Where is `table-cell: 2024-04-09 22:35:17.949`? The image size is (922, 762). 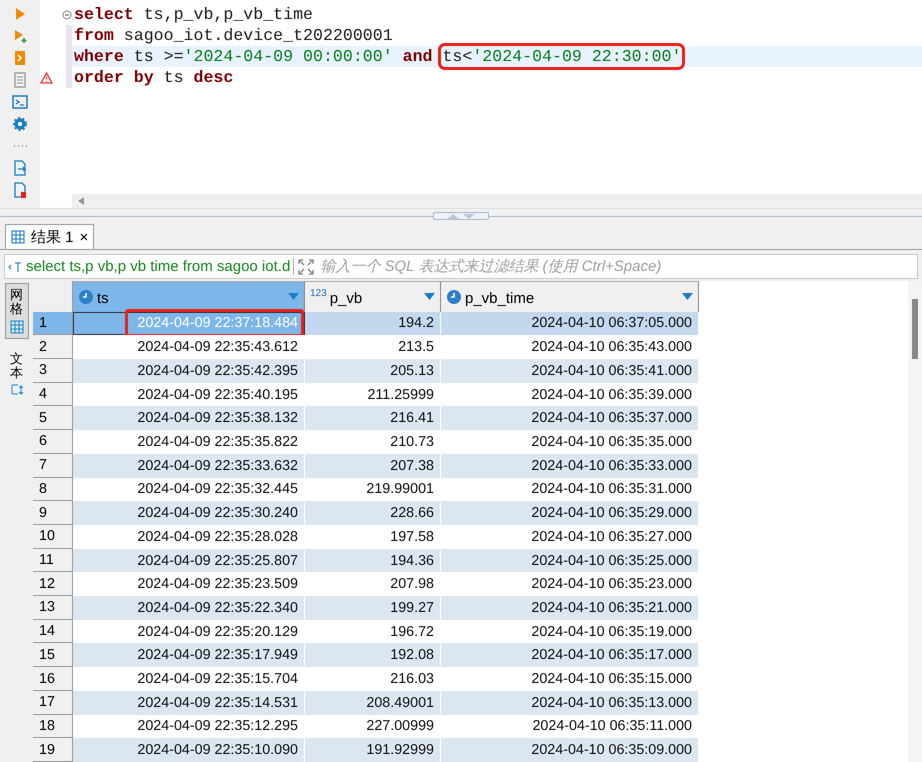
table-cell: 2024-04-09 22:35:17.949 is located at coordinates (189, 655).